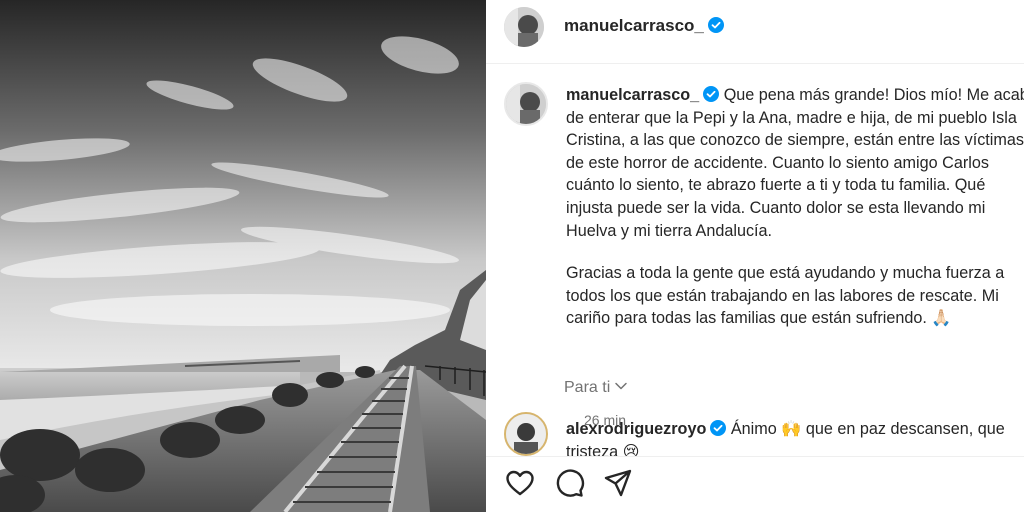 This screenshot has width=1024, height=512. What do you see at coordinates (636, 429) in the screenshot?
I see `commenter-username: alexrodriguezroyo` at bounding box center [636, 429].